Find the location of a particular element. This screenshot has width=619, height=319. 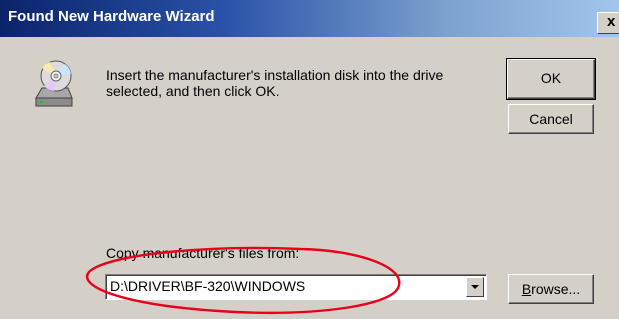

close-button: x is located at coordinates (608, 23).